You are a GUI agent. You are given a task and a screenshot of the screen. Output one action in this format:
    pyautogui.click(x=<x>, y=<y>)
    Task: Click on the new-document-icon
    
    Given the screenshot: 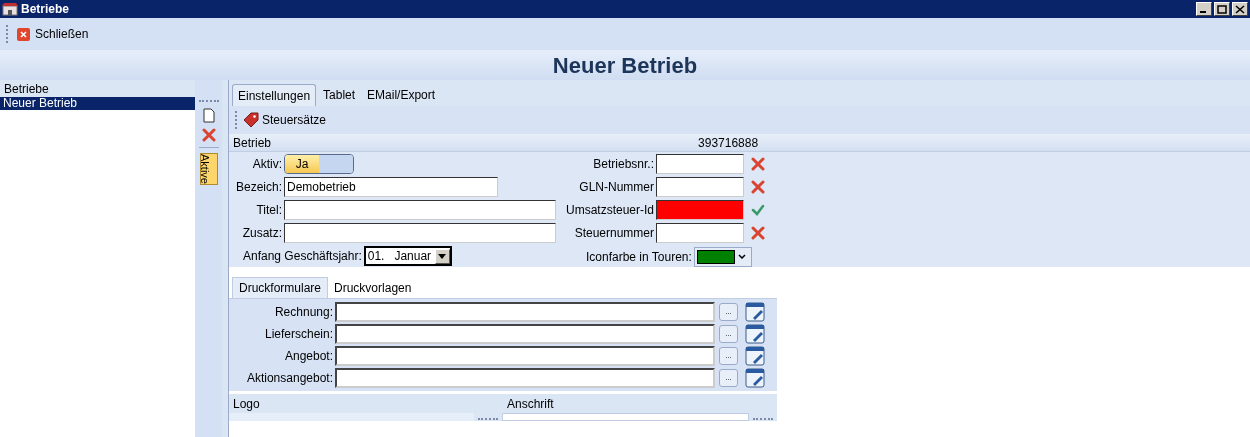 What is the action you would take?
    pyautogui.click(x=208, y=115)
    